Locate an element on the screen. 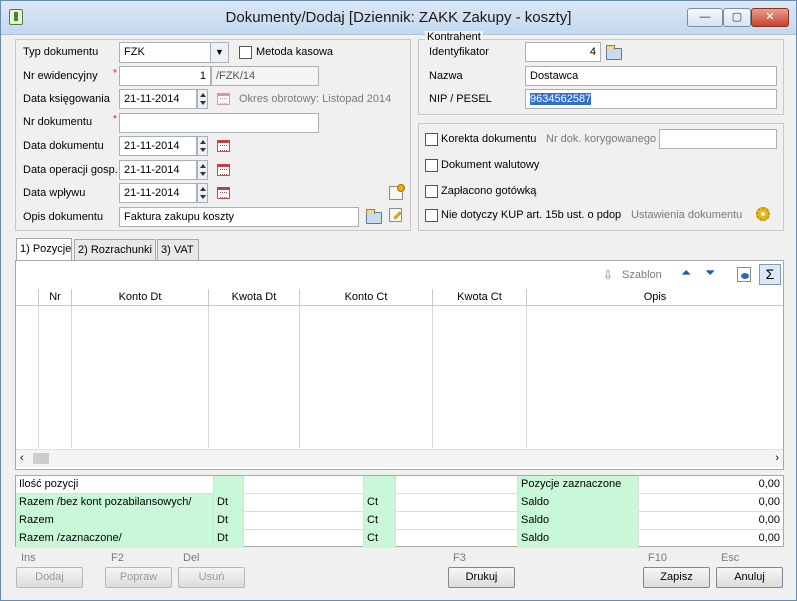 Image resolution: width=797 pixels, height=601 pixels. esc-key-hint: Esc is located at coordinates (730, 558).